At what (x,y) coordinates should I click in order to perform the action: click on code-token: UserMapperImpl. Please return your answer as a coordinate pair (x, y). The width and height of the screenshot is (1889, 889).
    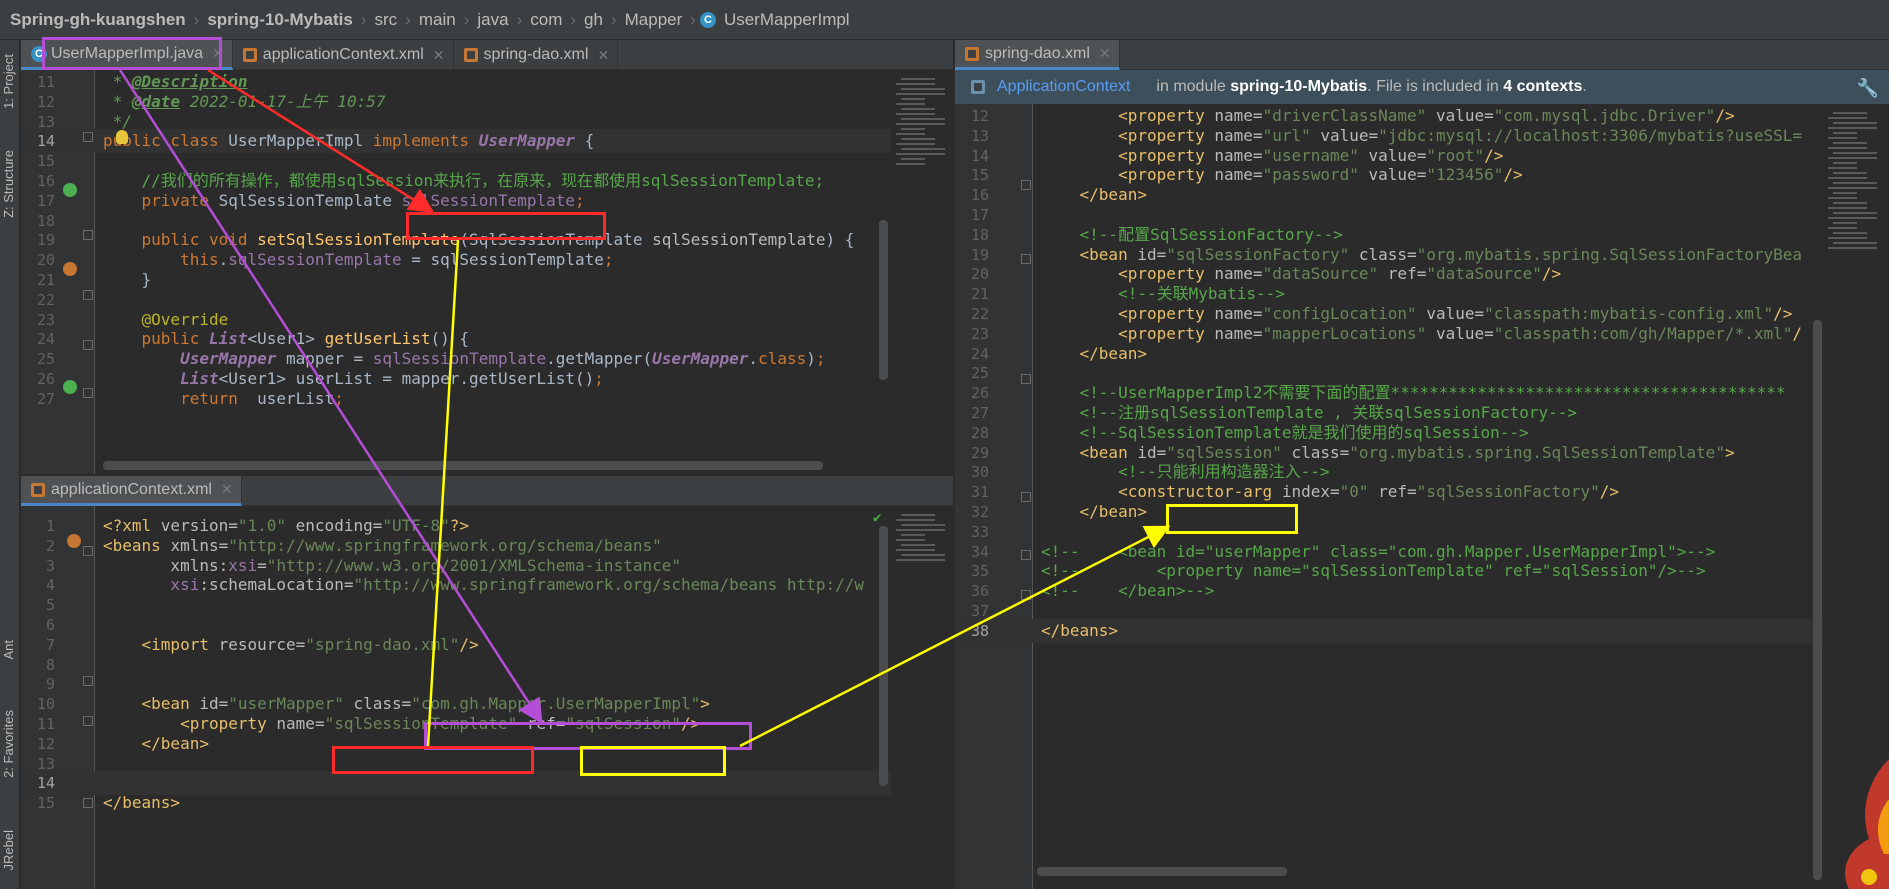
    Looking at the image, I should click on (300, 141).